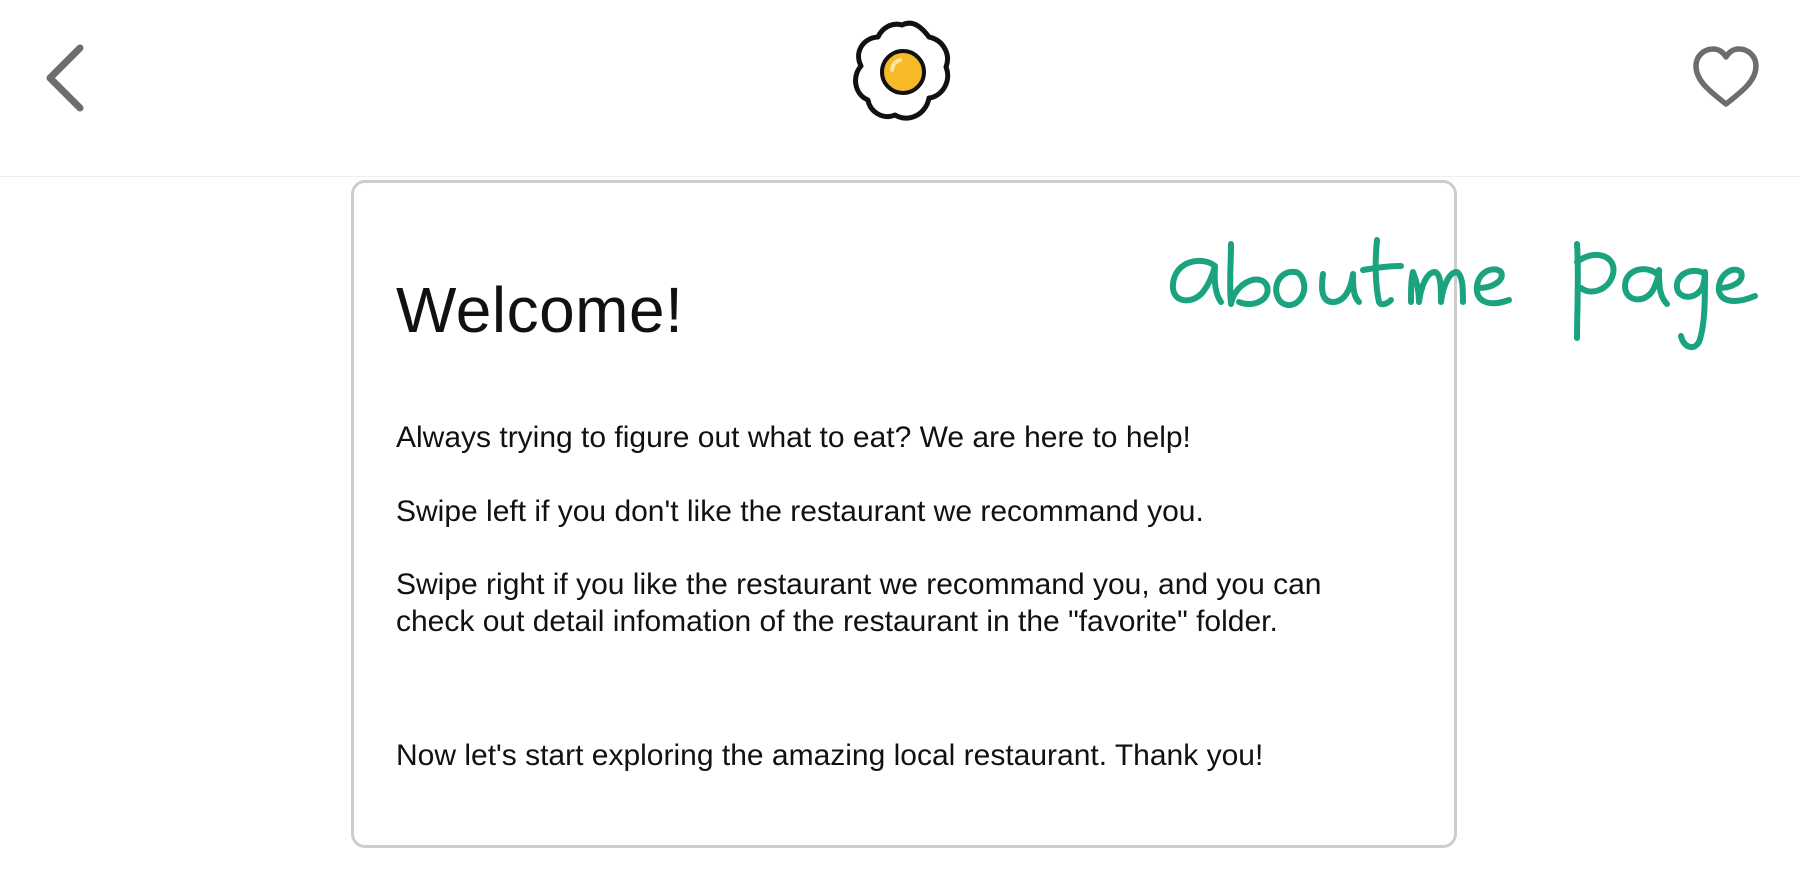  I want to click on header-divider, so click(900, 176).